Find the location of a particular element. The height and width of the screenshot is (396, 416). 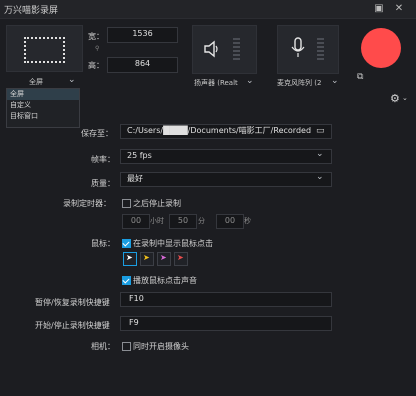

quality-select: 最好 is located at coordinates (226, 179).